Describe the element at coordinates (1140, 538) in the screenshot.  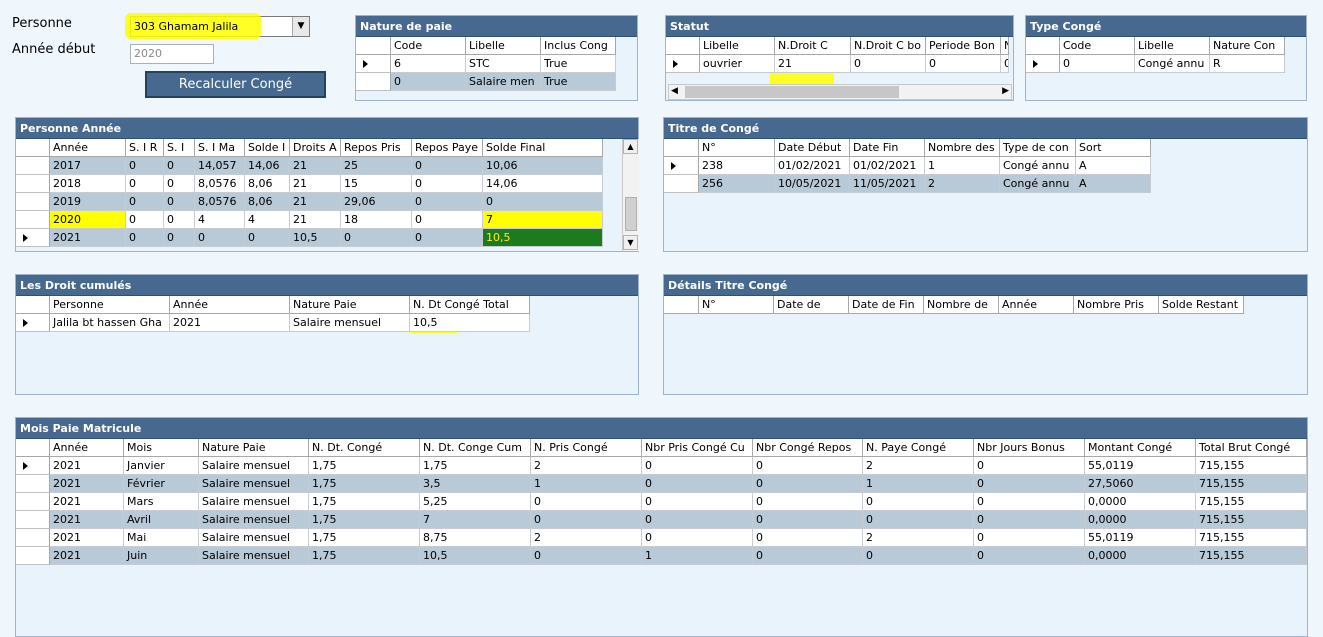
I see `table-cell: 55,0119` at that location.